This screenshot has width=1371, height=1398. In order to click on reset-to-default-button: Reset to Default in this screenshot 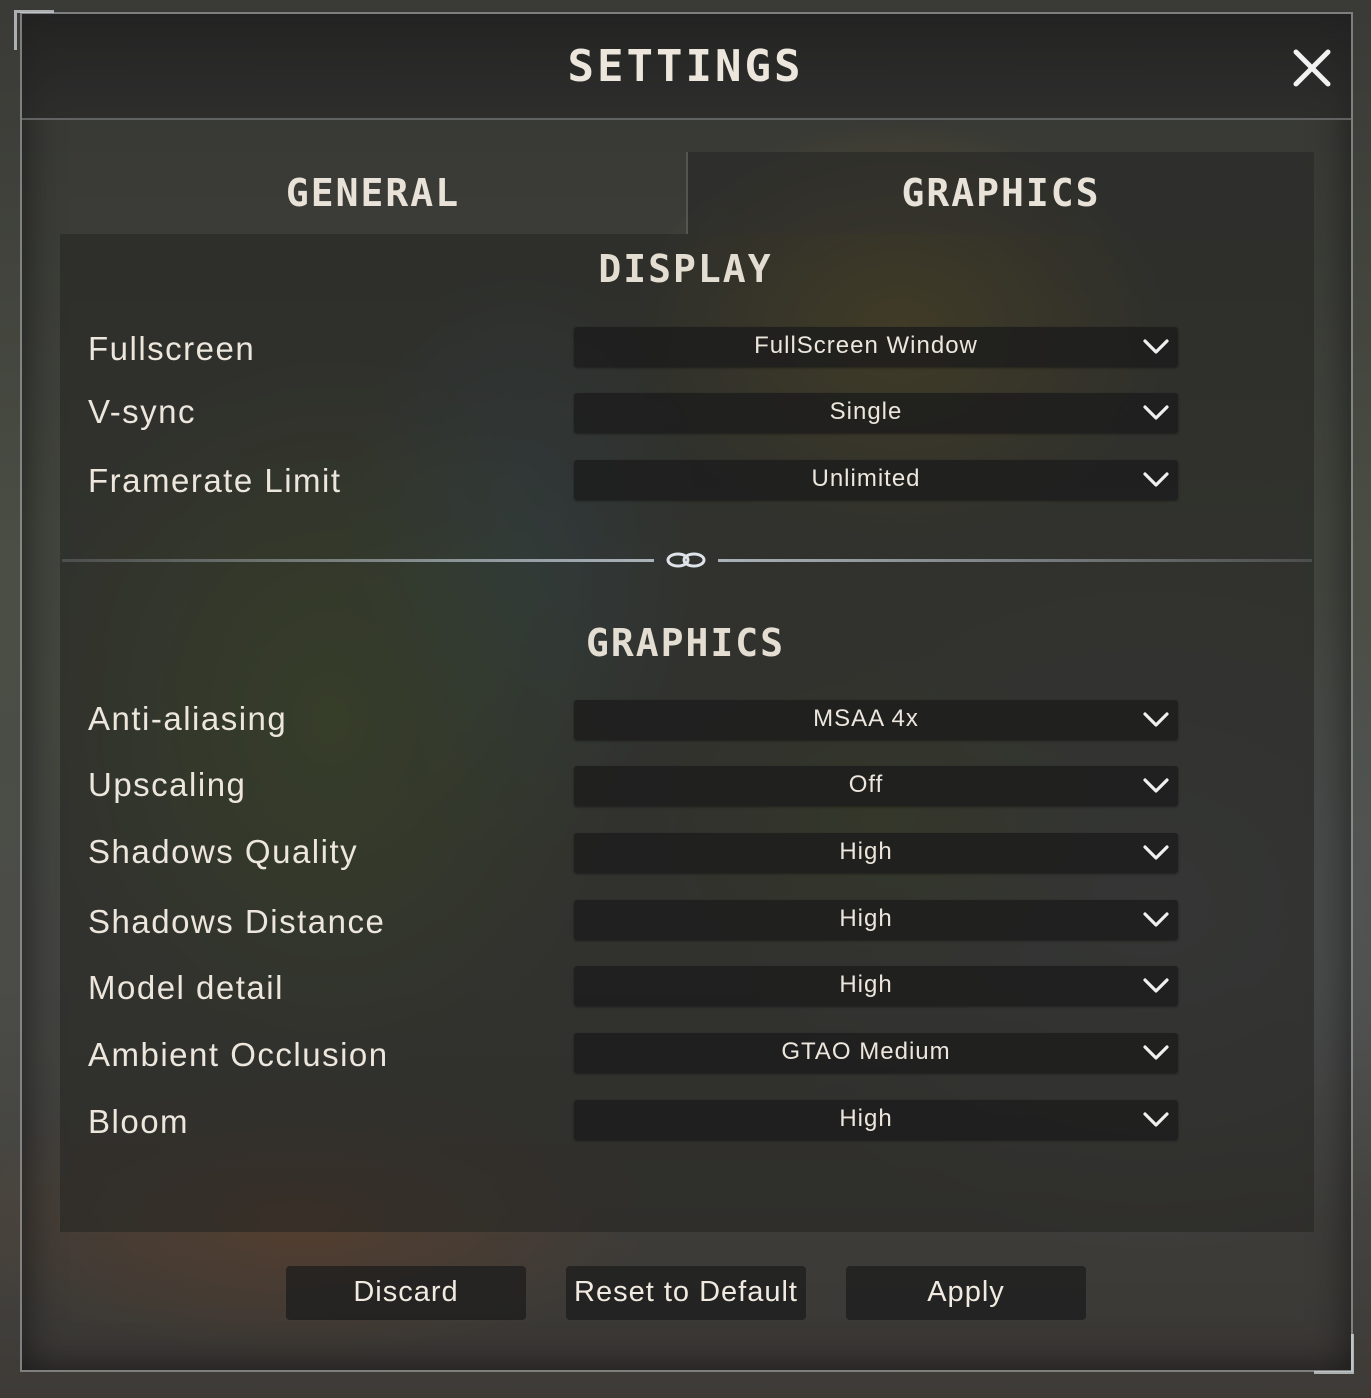, I will do `click(686, 1293)`.